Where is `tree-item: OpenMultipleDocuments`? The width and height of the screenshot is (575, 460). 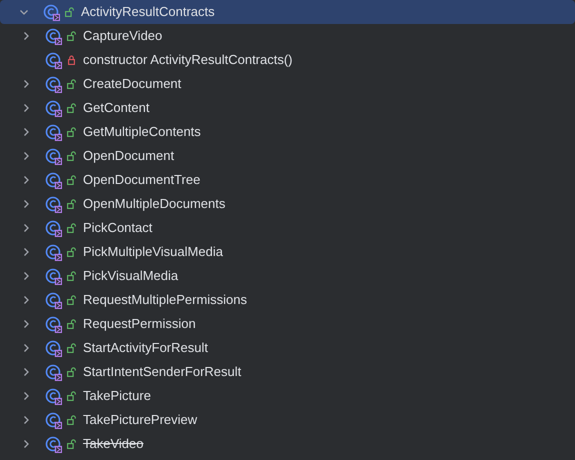 tree-item: OpenMultipleDocuments is located at coordinates (287, 204).